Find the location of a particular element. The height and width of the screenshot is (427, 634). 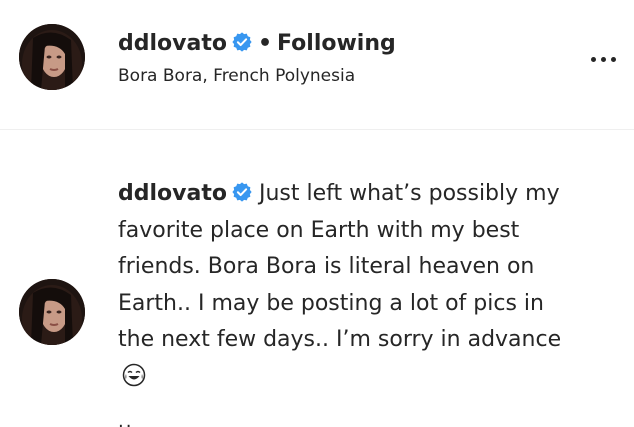

post-header: ddlovato • Following is located at coordinates (257, 44).